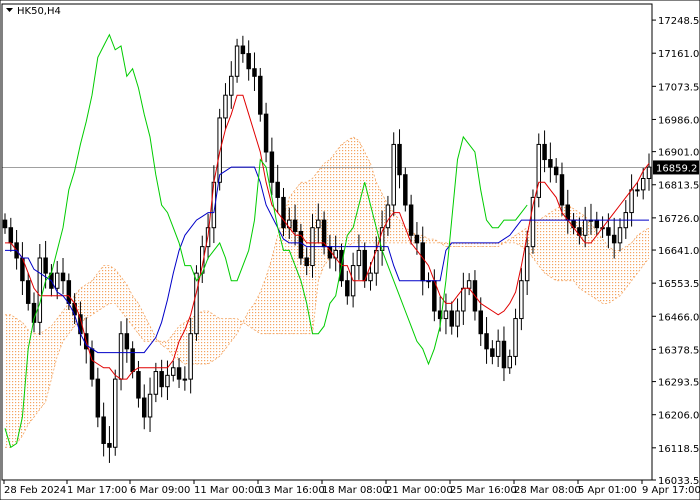 This screenshot has width=700, height=500. Describe the element at coordinates (9, 10) in the screenshot. I see `dropdown-triangle-icon` at that location.